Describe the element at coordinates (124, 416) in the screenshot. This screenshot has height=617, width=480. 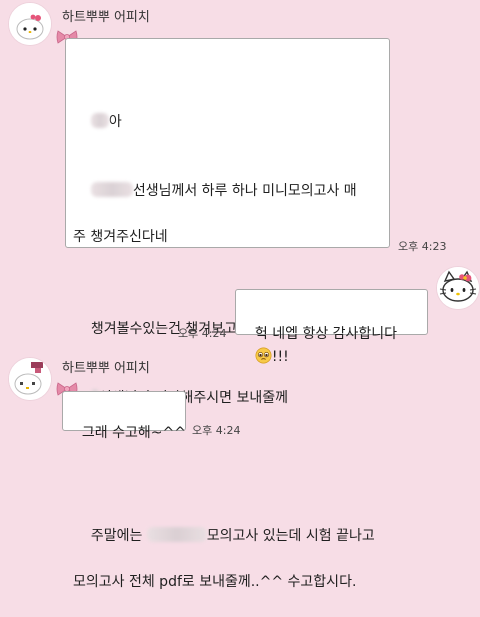
I see `message-bubble-3: 그래 수고해~^^` at that location.